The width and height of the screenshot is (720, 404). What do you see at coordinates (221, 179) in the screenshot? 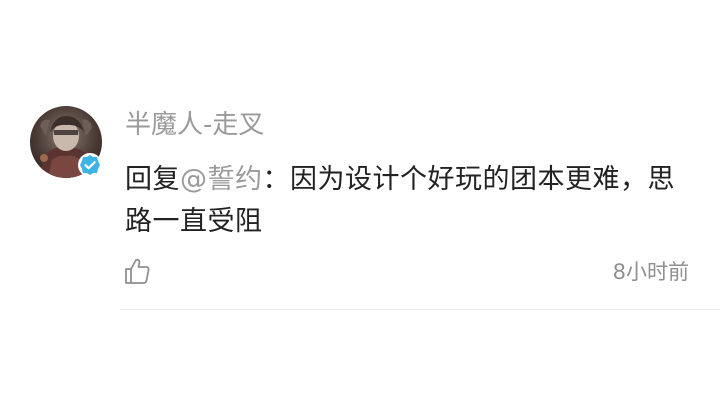
I see `mention-link: @誓约` at bounding box center [221, 179].